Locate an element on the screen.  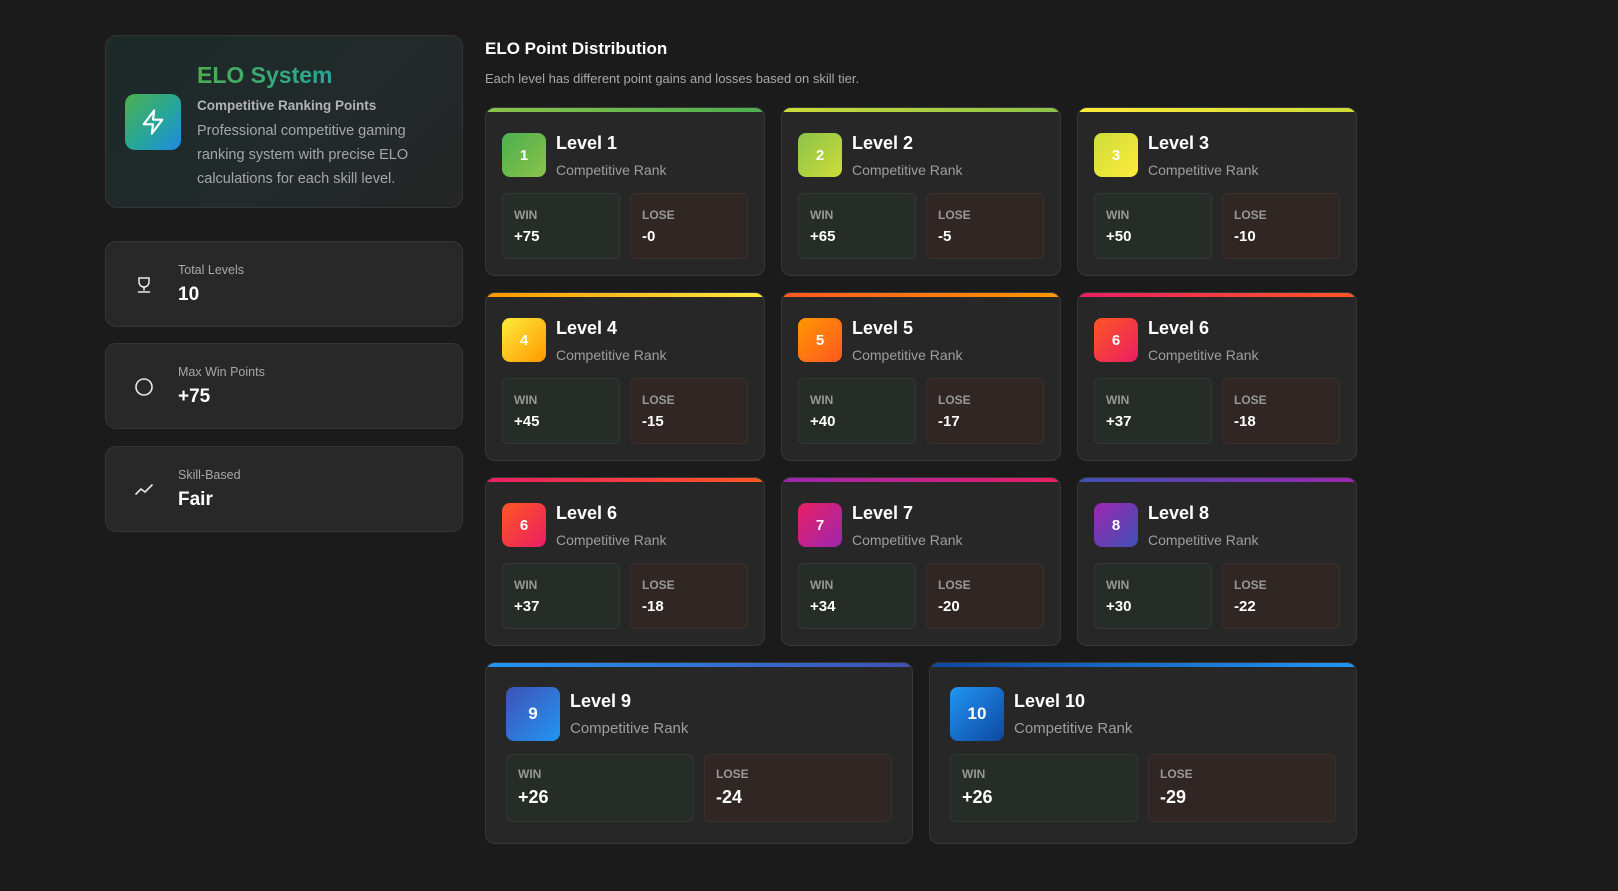
win-points-box: WIN +45 is located at coordinates (561, 411).